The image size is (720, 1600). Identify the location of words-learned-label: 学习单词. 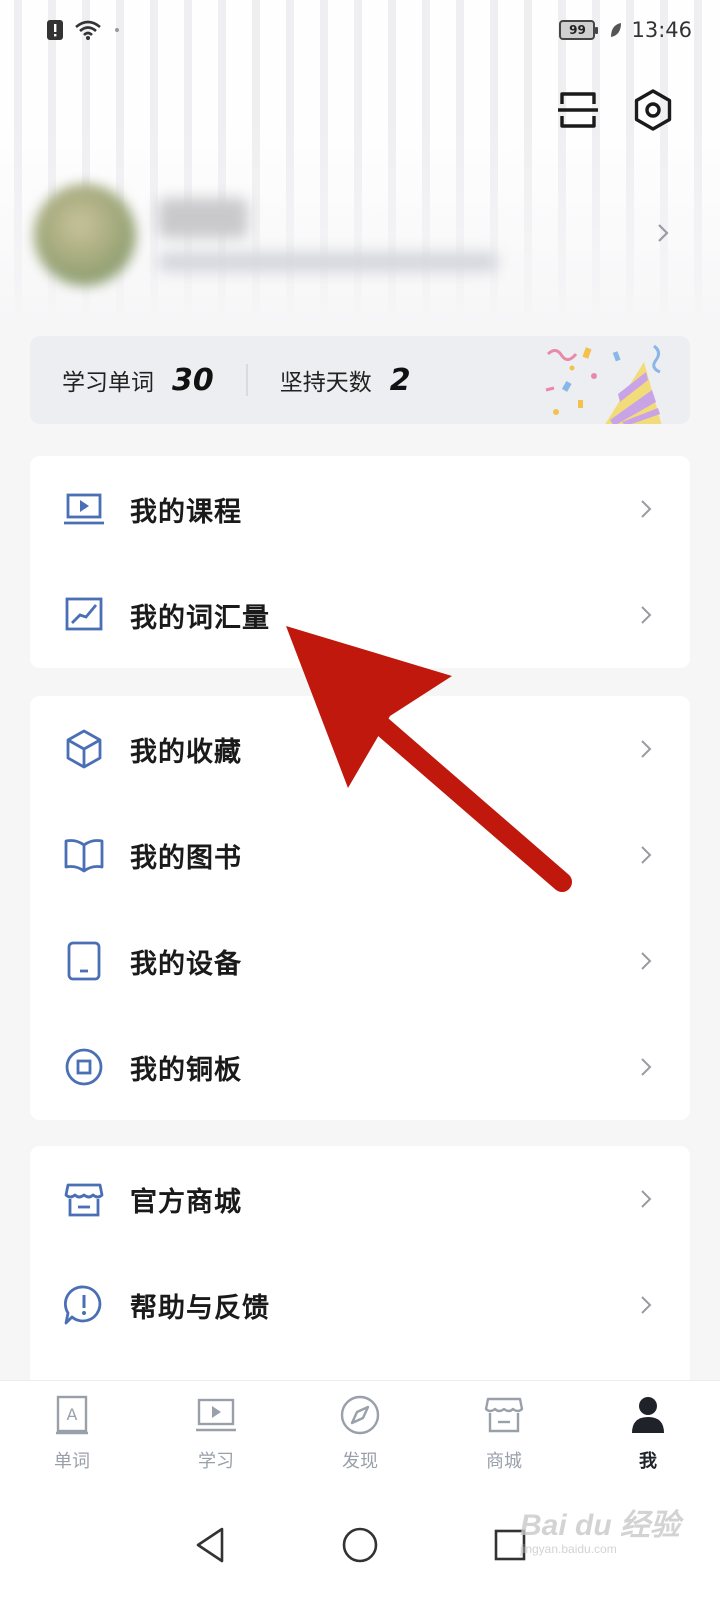
(108, 383).